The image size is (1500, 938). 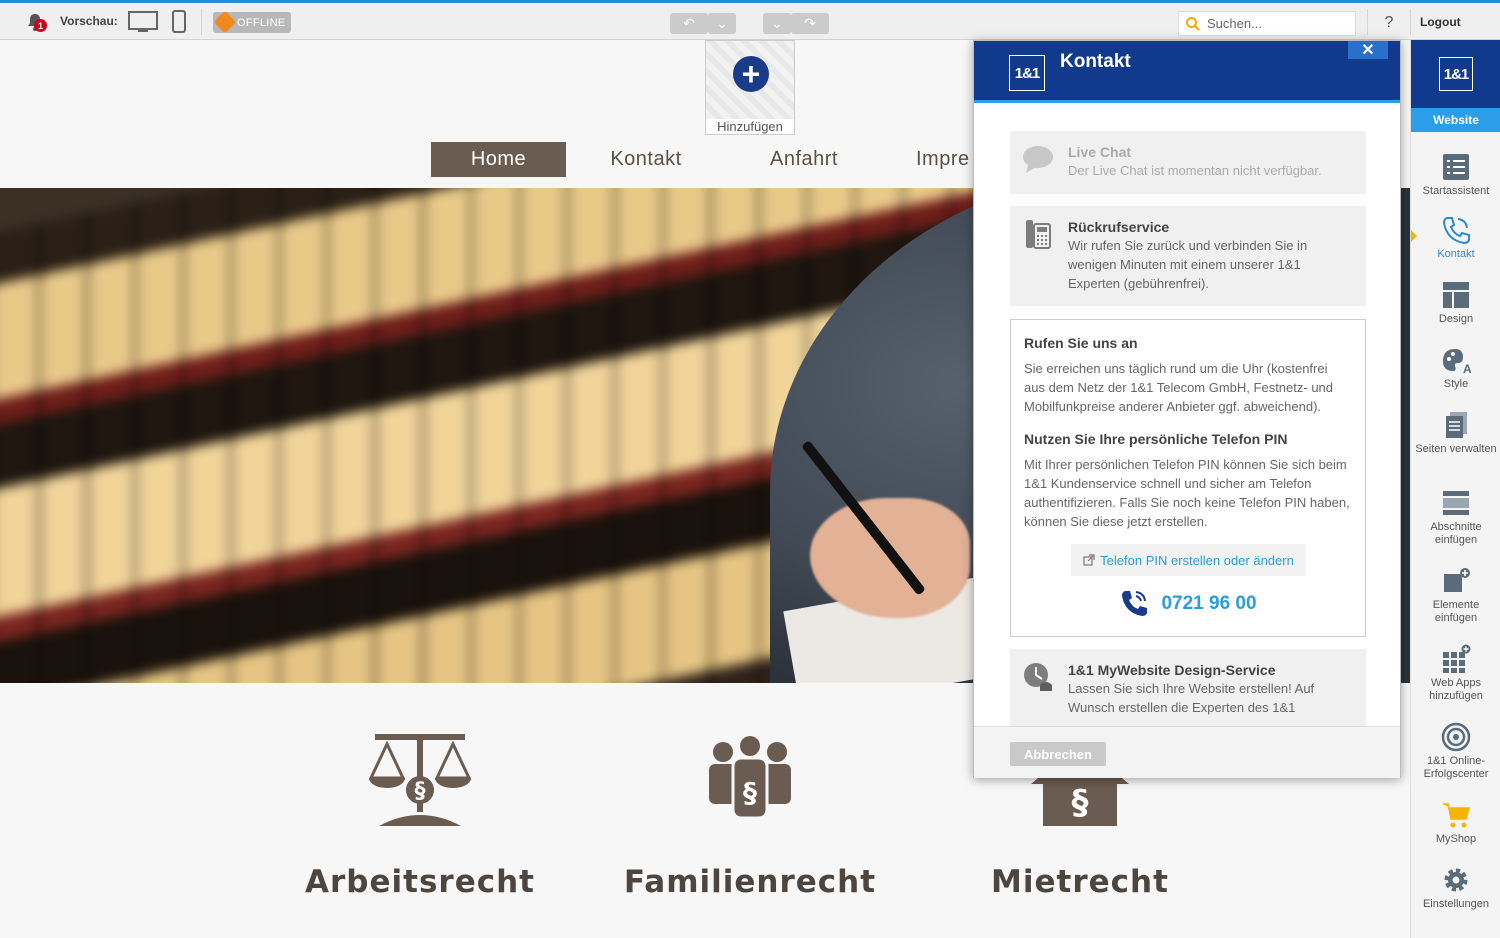 I want to click on logout-button: Logout, so click(x=1440, y=22).